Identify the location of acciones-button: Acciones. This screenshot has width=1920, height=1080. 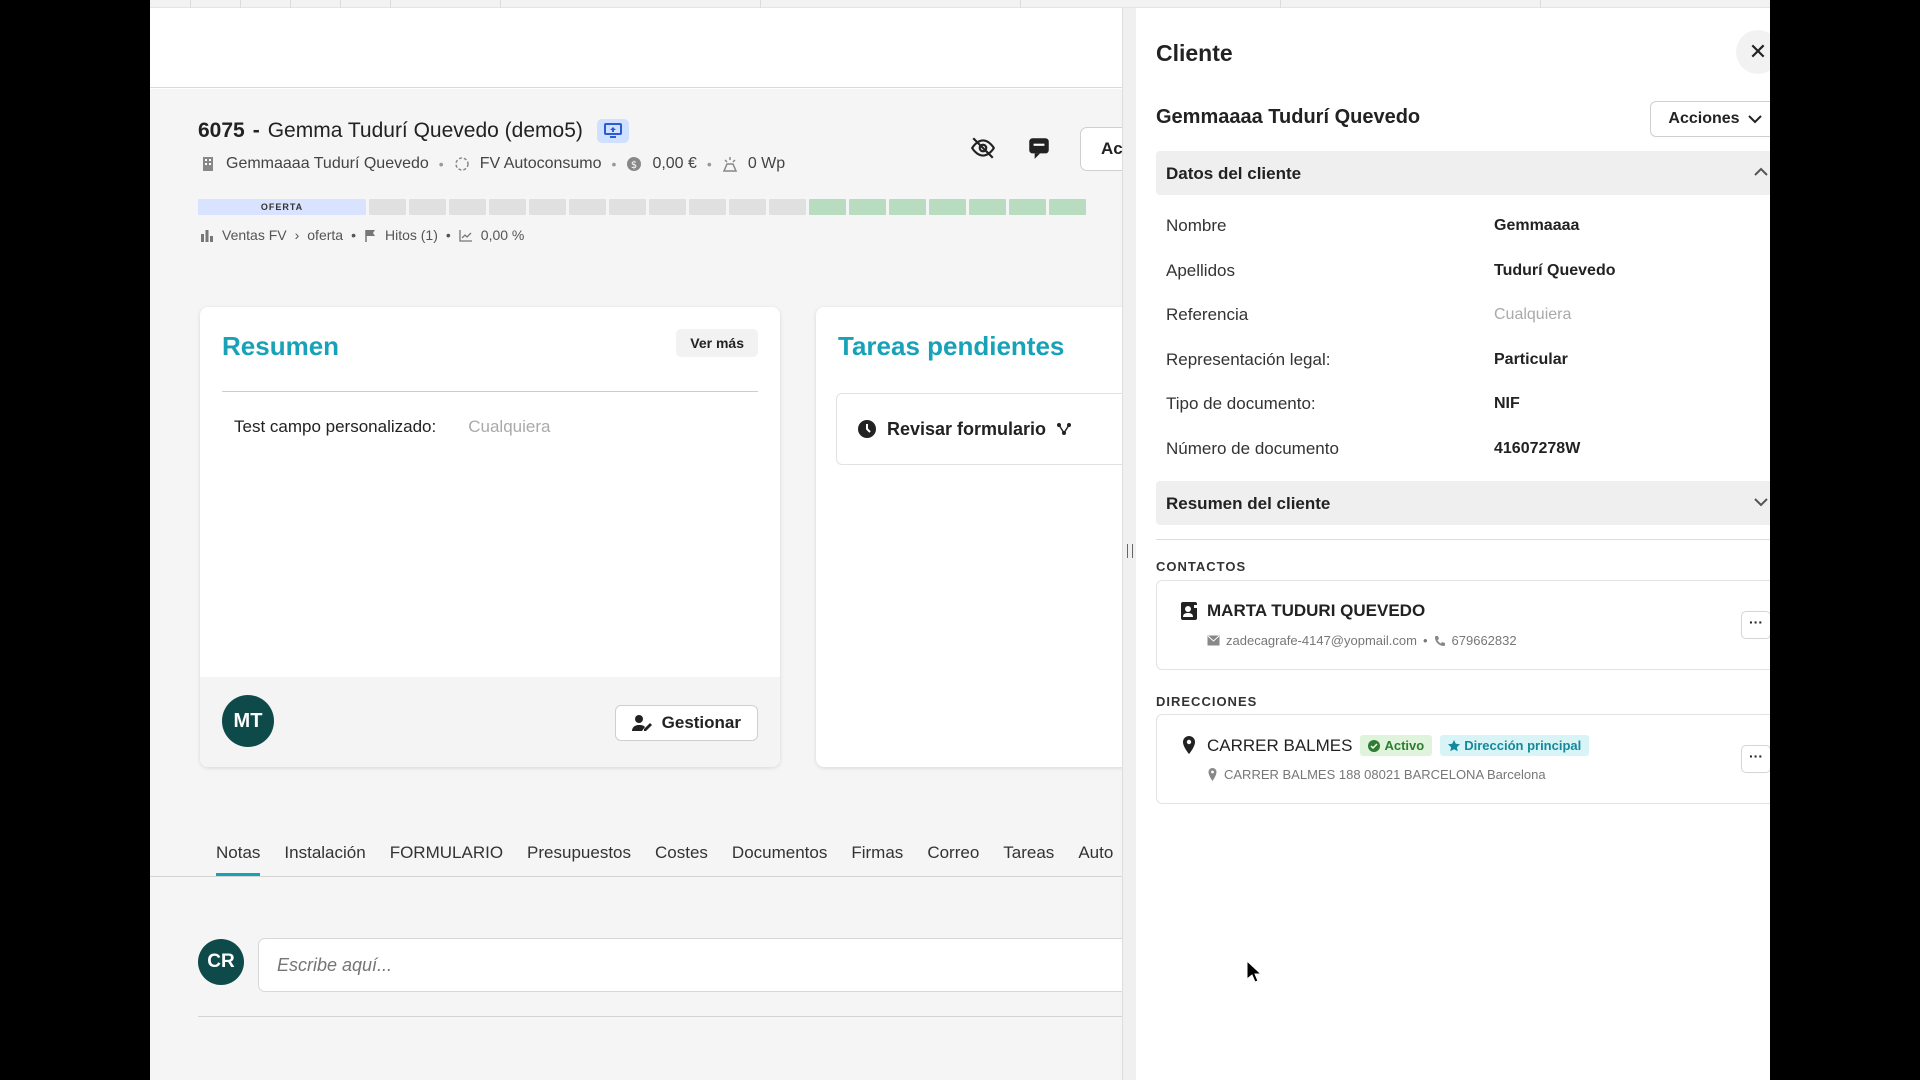
(1710, 119).